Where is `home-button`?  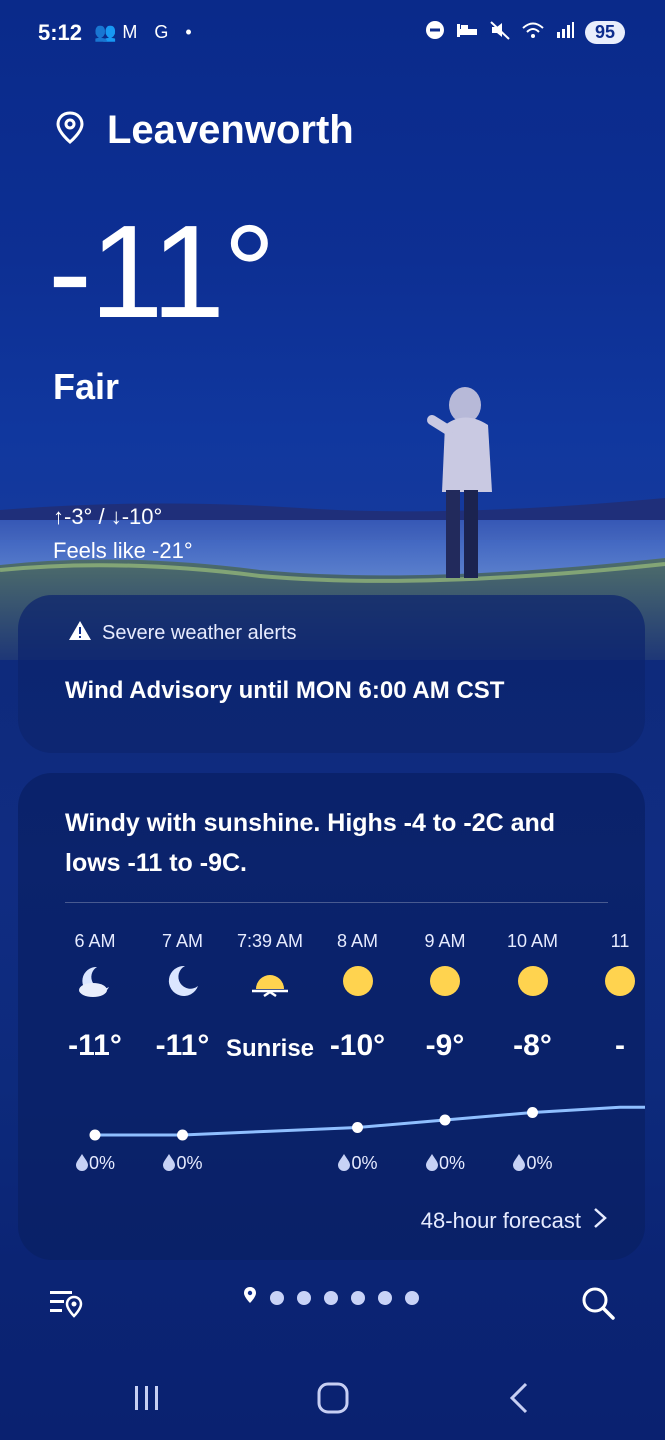
home-button is located at coordinates (333, 1400).